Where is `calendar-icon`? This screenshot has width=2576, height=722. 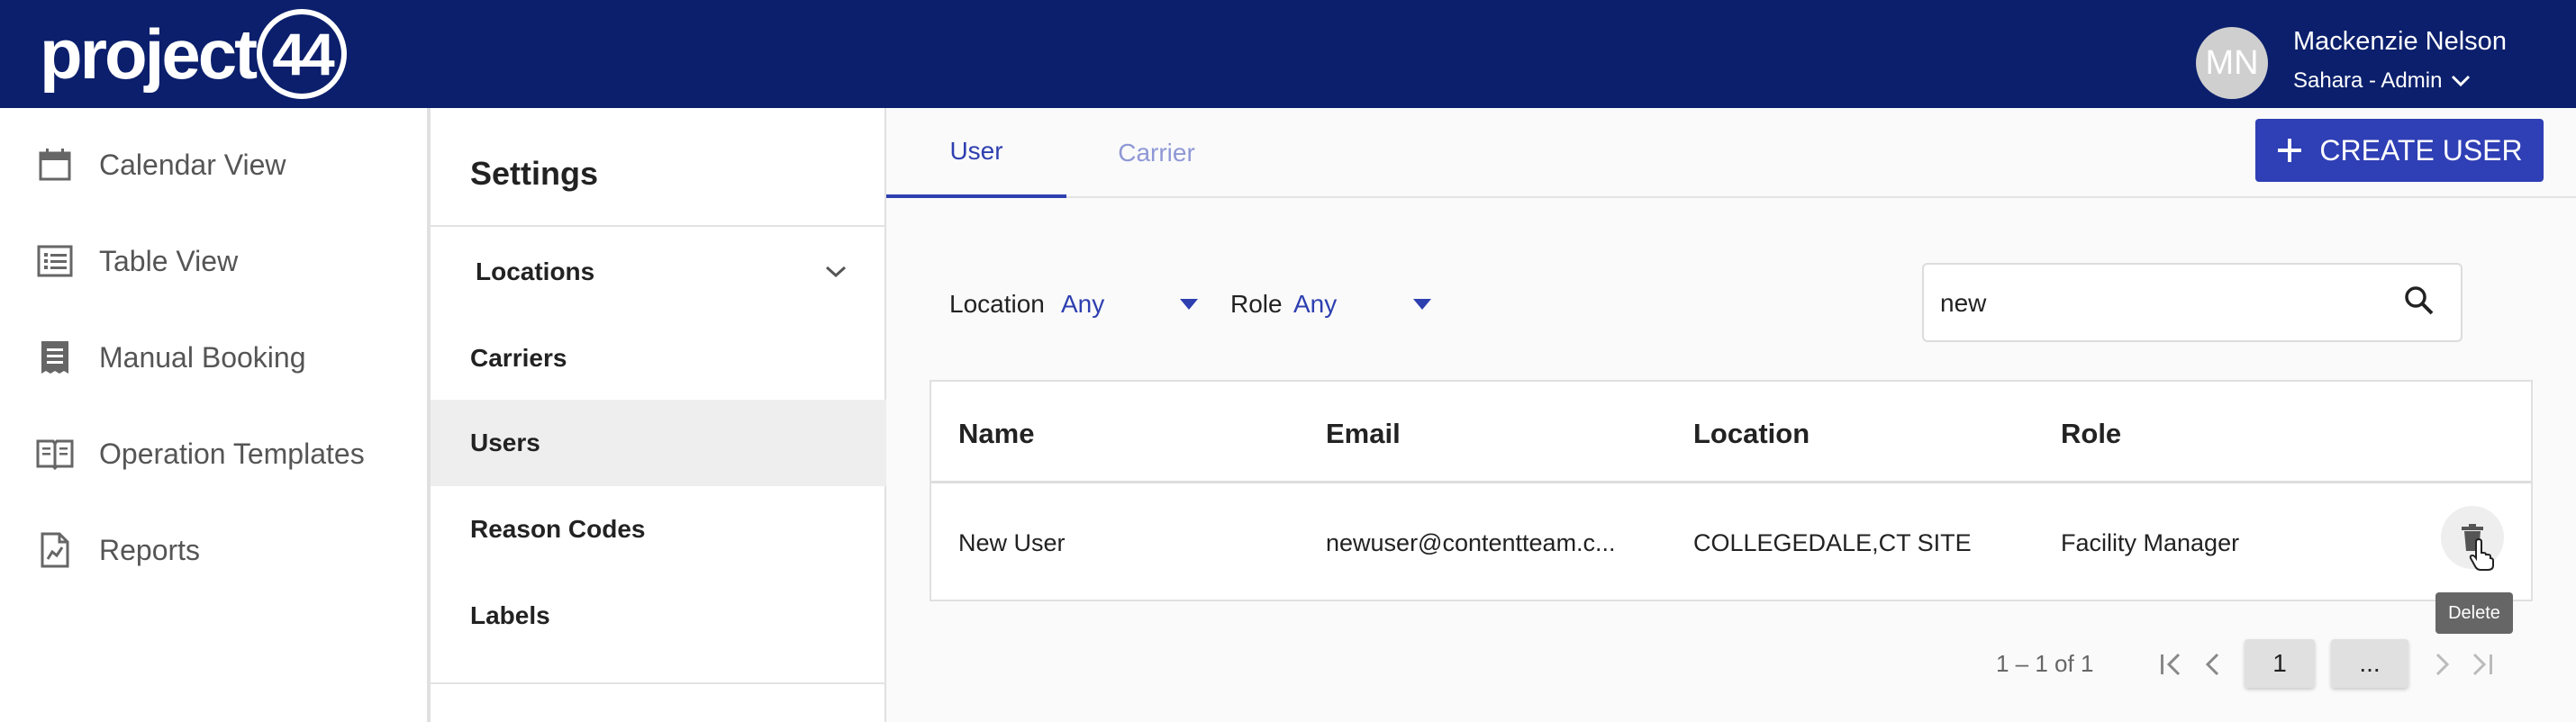 calendar-icon is located at coordinates (55, 165).